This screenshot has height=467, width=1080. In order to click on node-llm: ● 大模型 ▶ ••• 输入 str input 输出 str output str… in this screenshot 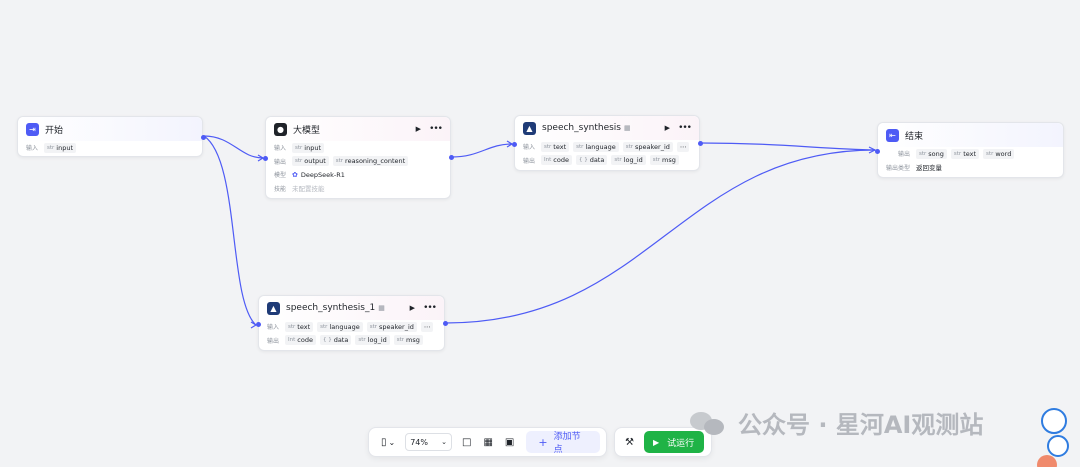, I will do `click(358, 157)`.